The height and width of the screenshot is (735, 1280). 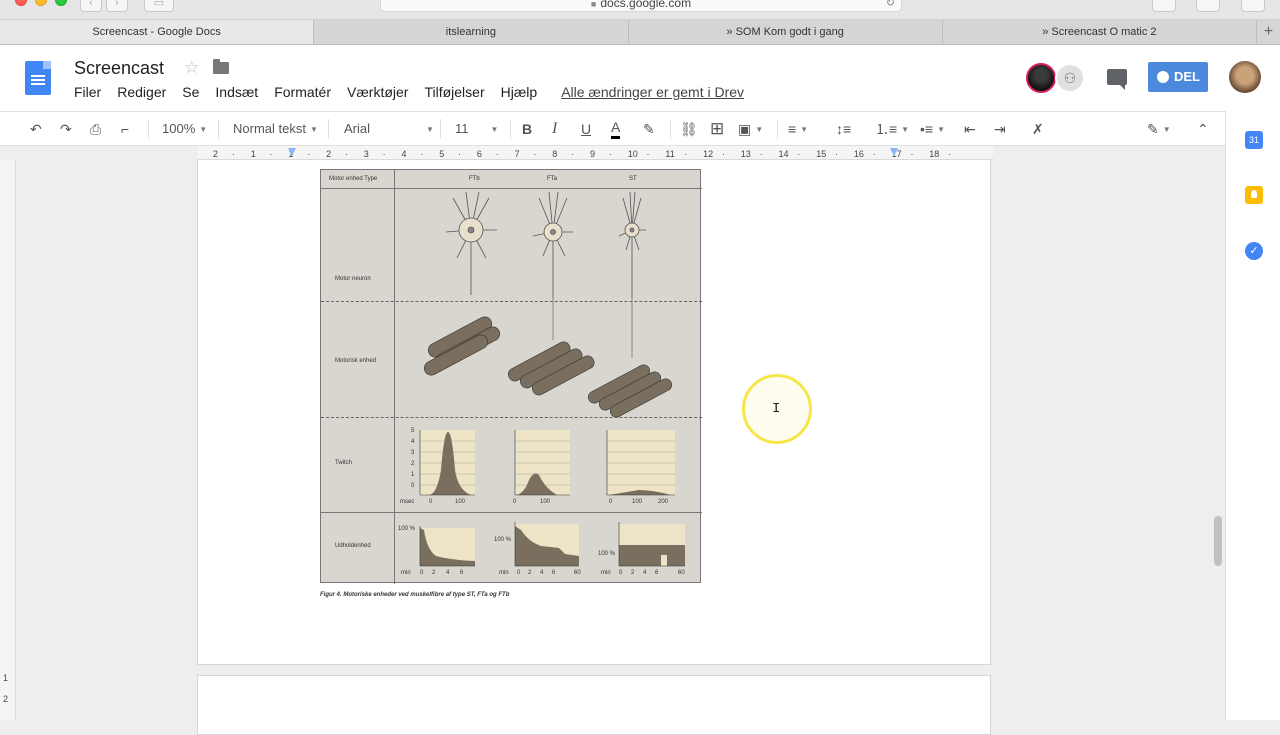 What do you see at coordinates (586, 129) in the screenshot?
I see `underline-button: U` at bounding box center [586, 129].